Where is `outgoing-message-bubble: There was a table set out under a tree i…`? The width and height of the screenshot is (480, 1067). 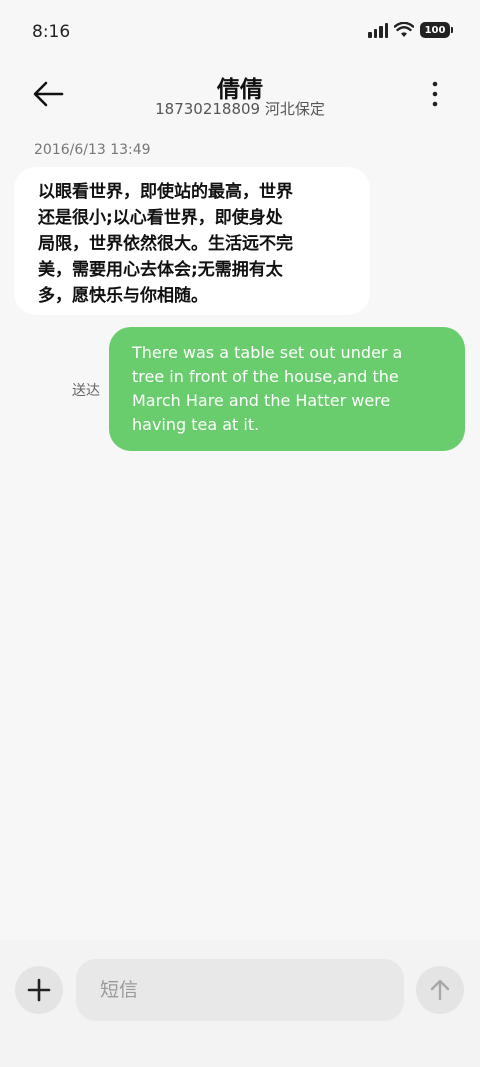 outgoing-message-bubble: There was a table set out under a tree i… is located at coordinates (287, 389).